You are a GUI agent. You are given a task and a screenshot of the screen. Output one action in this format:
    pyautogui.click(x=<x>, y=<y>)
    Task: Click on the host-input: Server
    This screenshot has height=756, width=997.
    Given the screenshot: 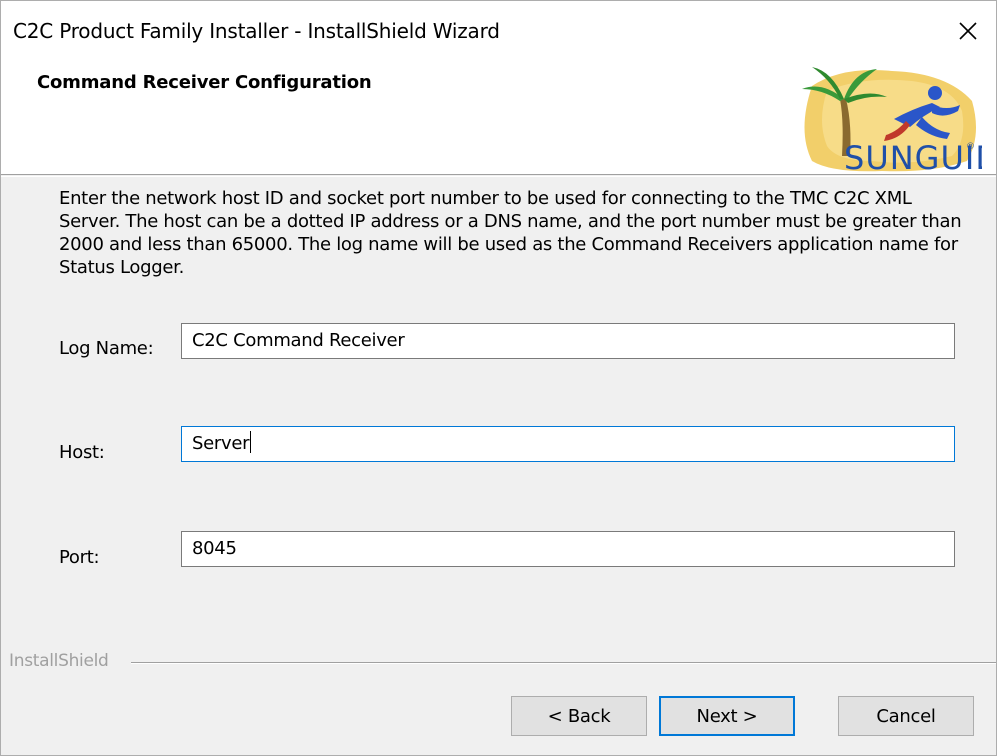 What is the action you would take?
    pyautogui.click(x=568, y=444)
    